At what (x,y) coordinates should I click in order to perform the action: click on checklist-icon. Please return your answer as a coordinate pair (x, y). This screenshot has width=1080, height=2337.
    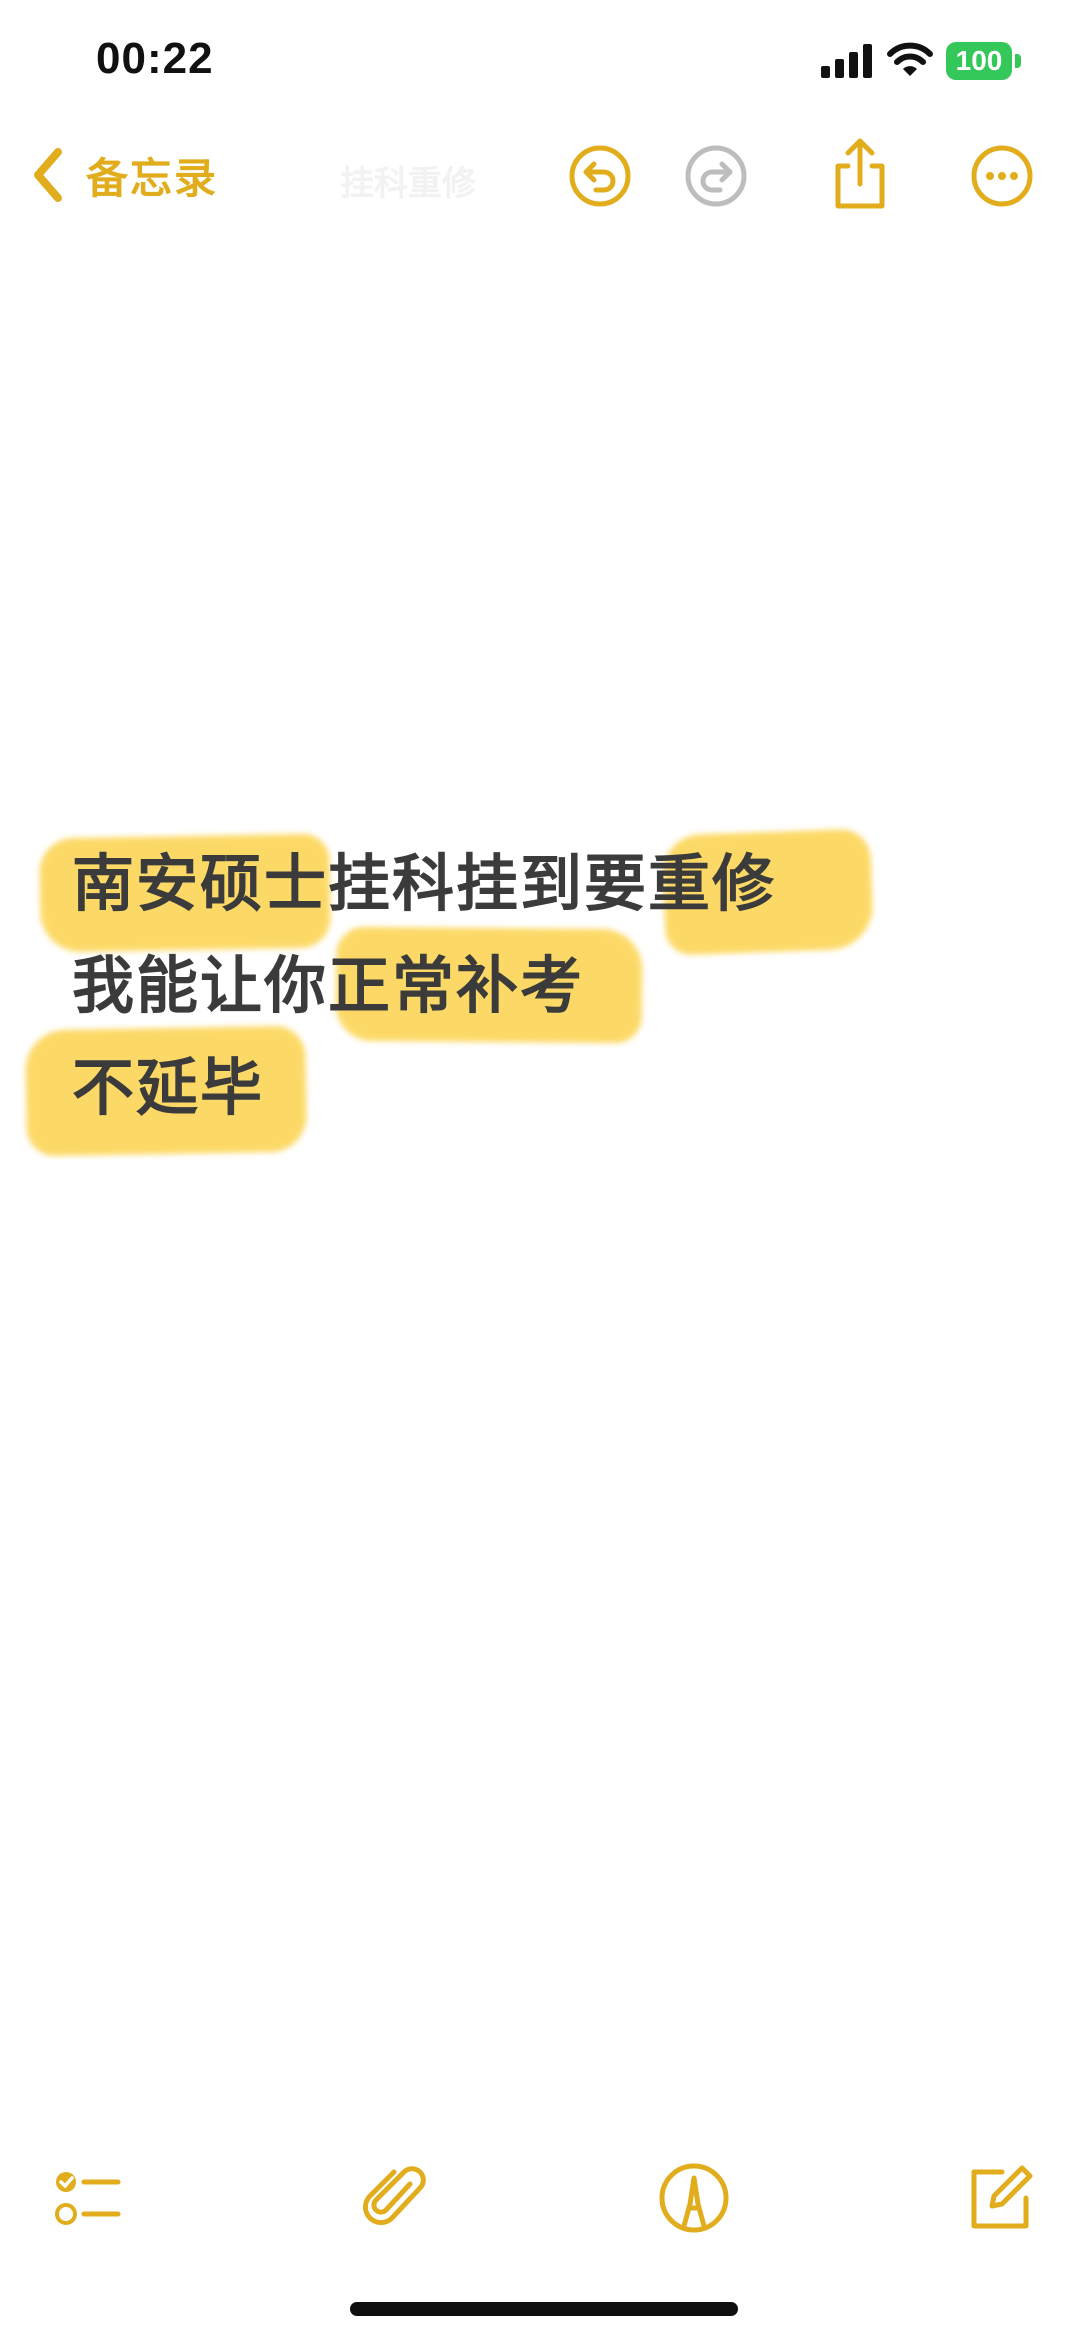
    Looking at the image, I should click on (88, 2198).